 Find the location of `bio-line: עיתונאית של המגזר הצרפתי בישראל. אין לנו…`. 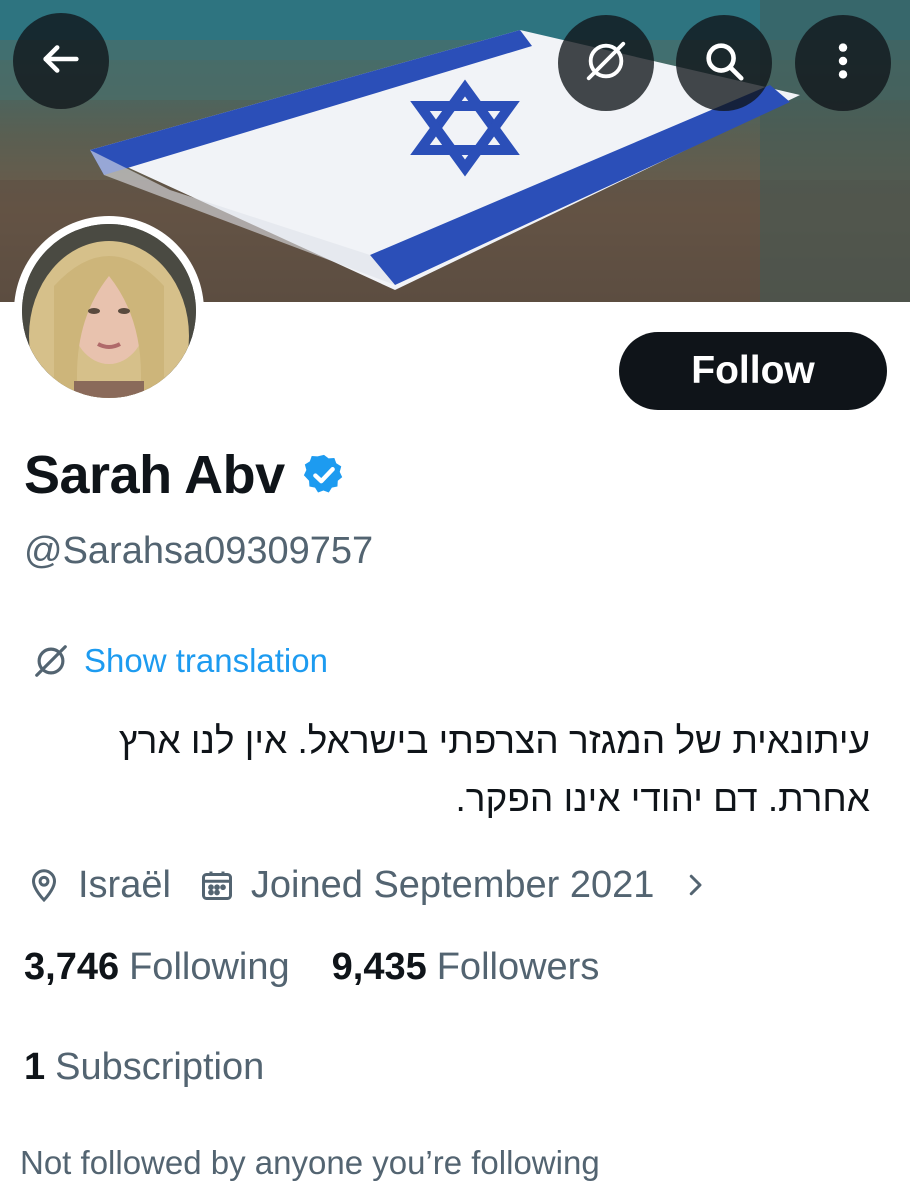

bio-line: עיתונאית של המגזר הצרפתי בישראל. אין לנו… is located at coordinates (494, 740).